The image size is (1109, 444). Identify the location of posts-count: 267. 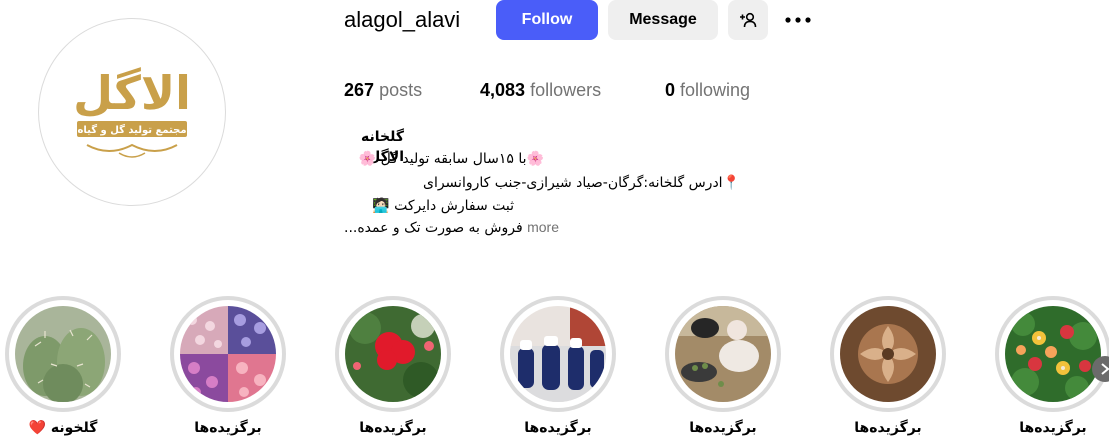
(359, 90).